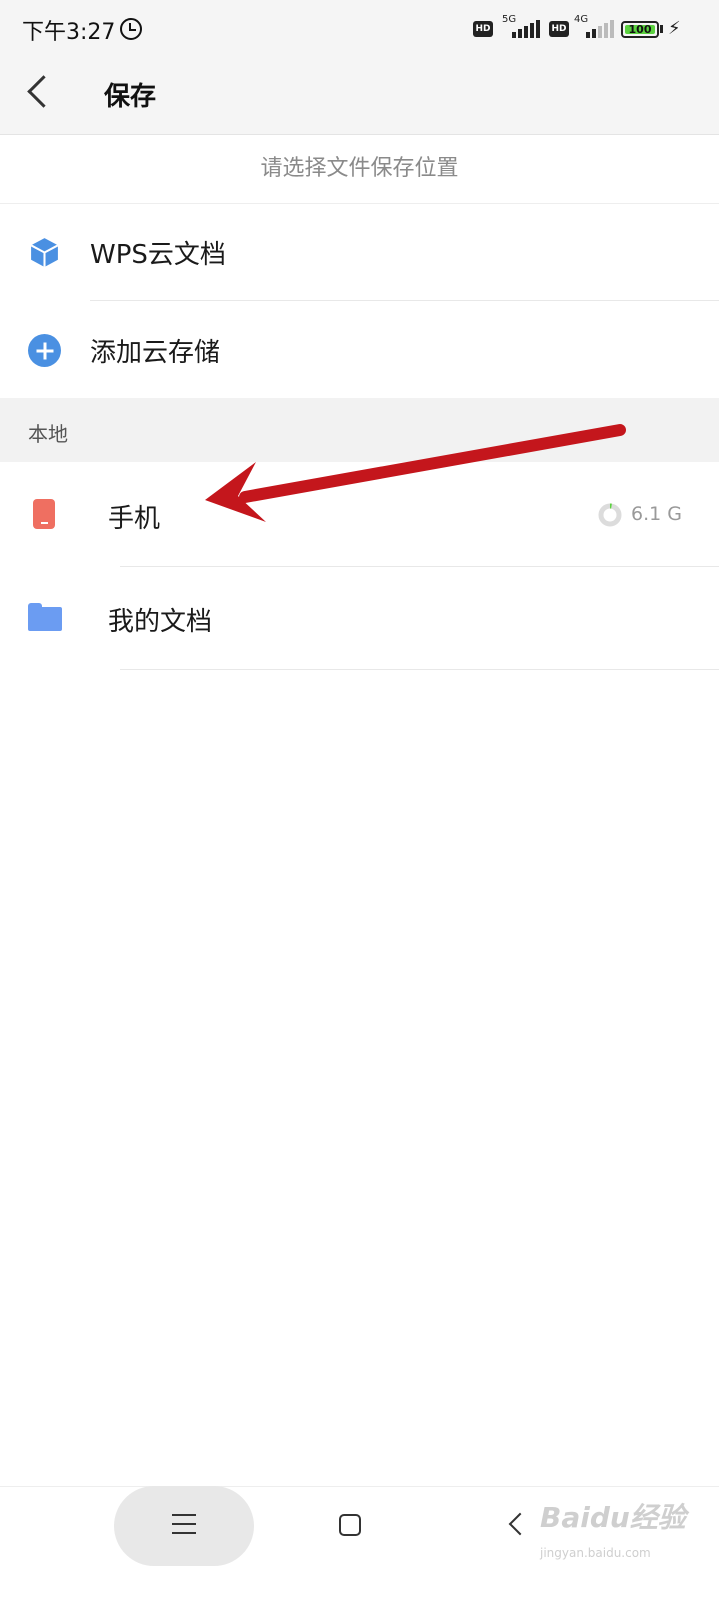  What do you see at coordinates (44, 252) in the screenshot?
I see `cube-icon` at bounding box center [44, 252].